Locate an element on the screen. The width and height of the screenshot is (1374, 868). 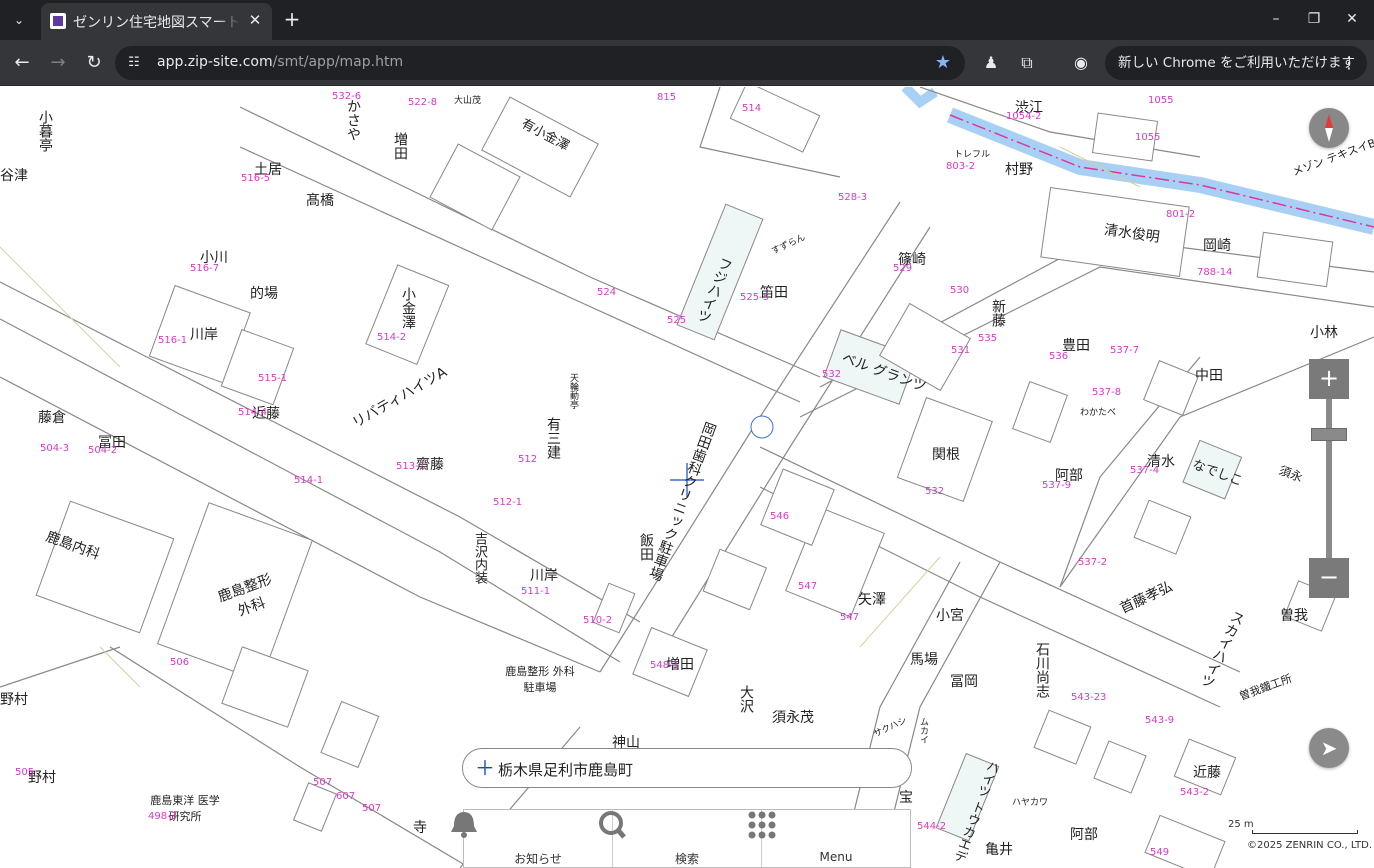
parcel-number: 510-2 is located at coordinates (598, 620).